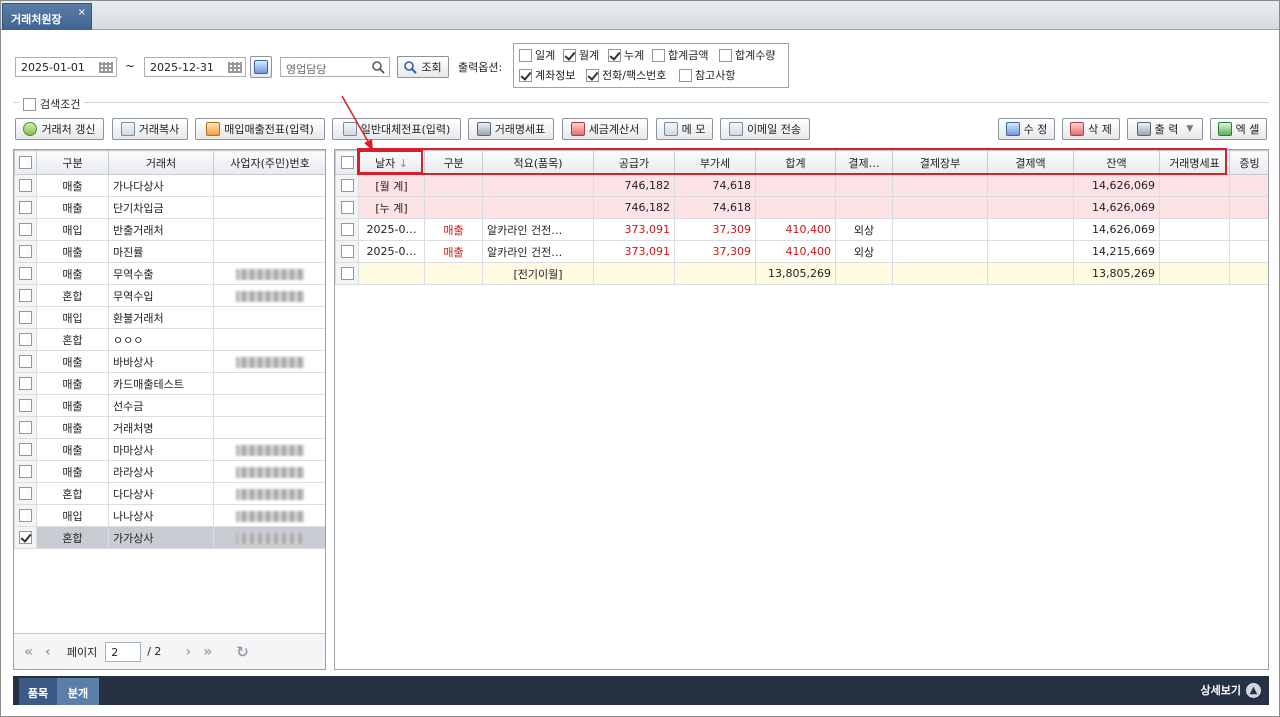 This screenshot has height=717, width=1280. I want to click on customer-row: 매출 라라상사, so click(169, 471).